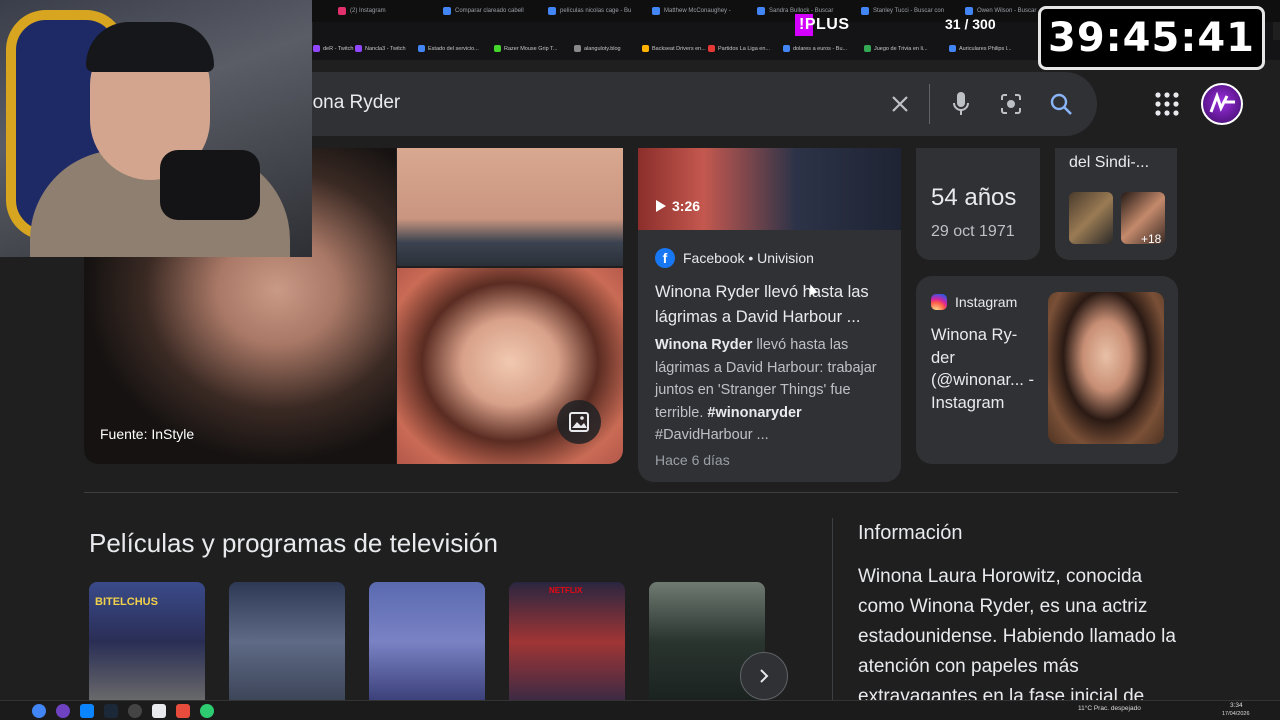 The width and height of the screenshot is (1280, 720). I want to click on steam-taskbar-icon, so click(111, 711).